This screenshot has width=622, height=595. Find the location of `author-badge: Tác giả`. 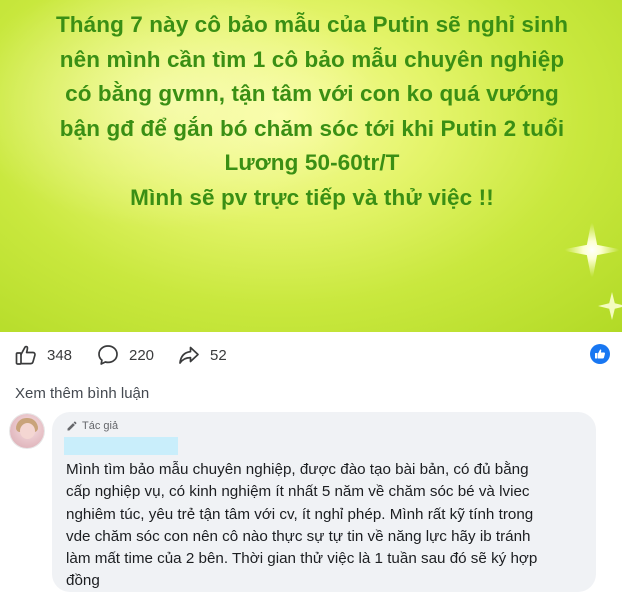

author-badge: Tác giả is located at coordinates (92, 426).